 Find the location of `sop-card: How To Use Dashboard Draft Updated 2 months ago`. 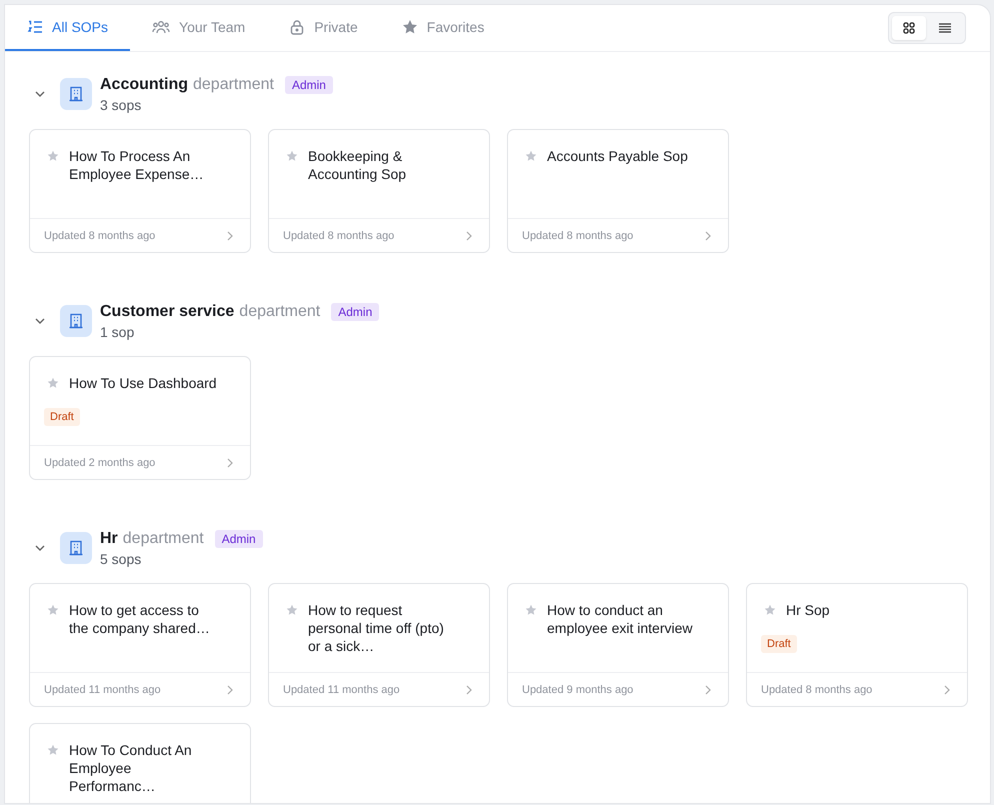

sop-card: How To Use Dashboard Draft Updated 2 months ago is located at coordinates (140, 418).